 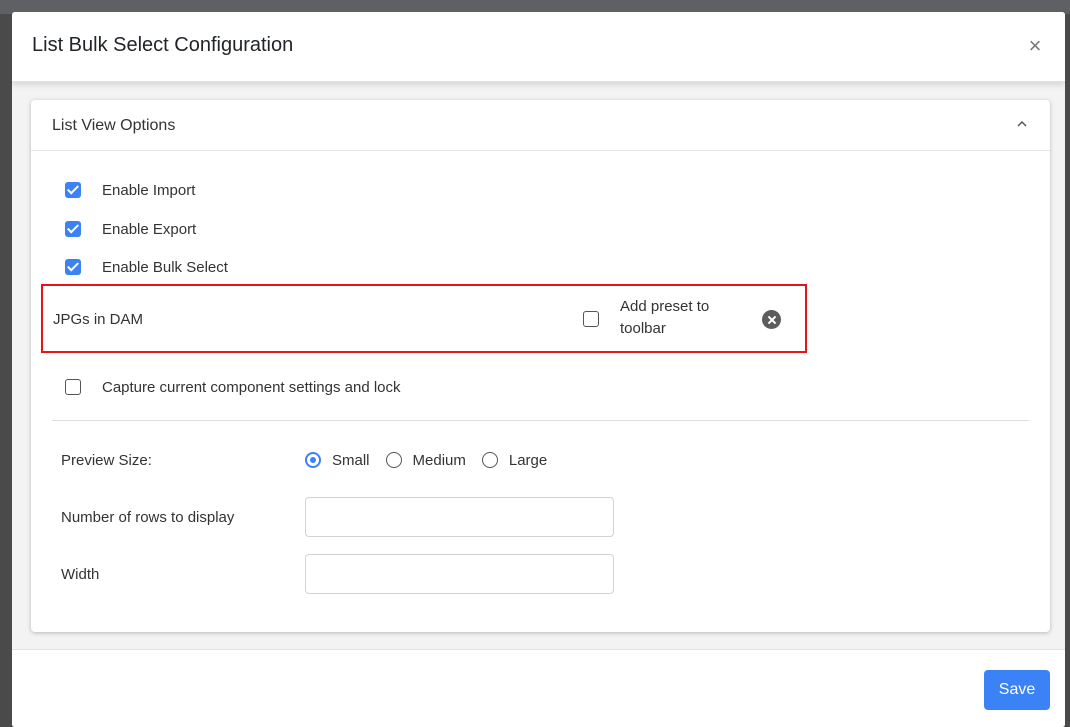 I want to click on enable-bulk-select-label: Enable Bulk Select, so click(x=165, y=267).